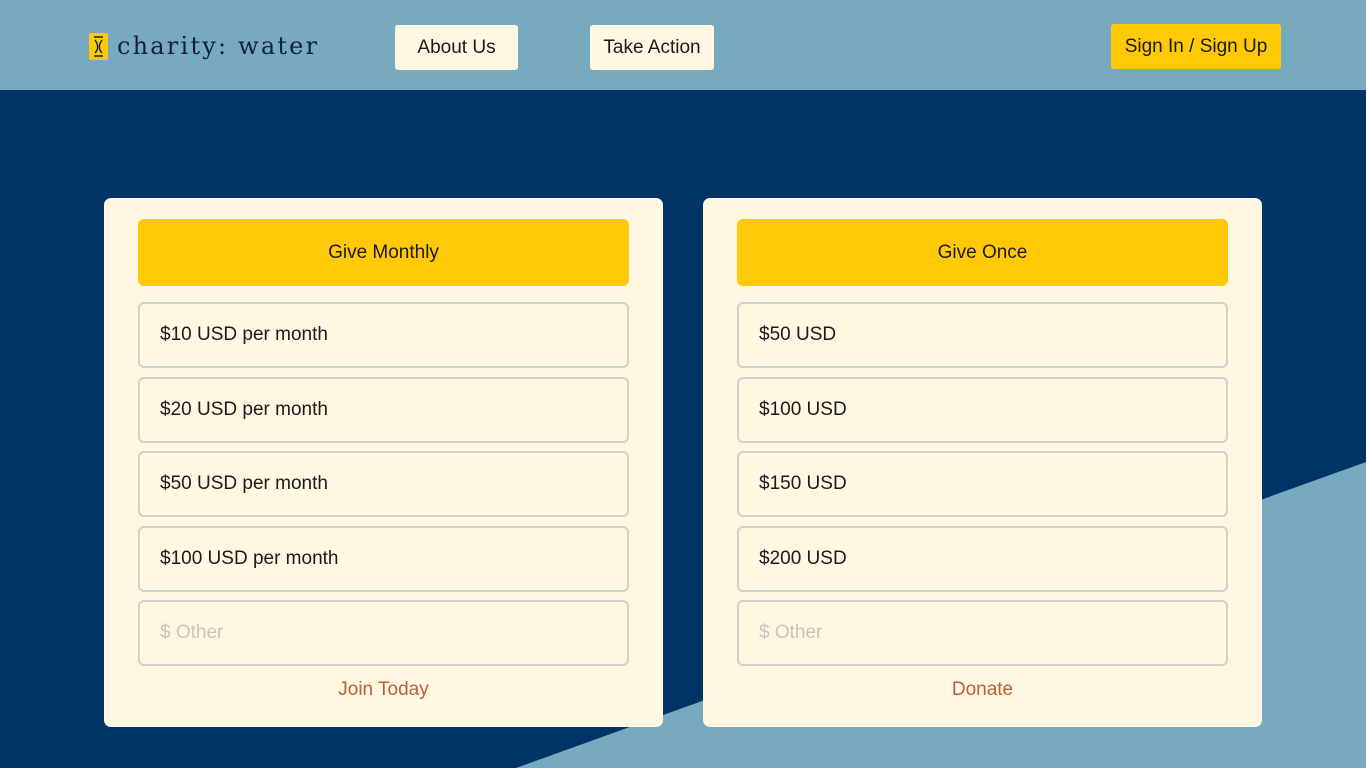 This screenshot has height=768, width=1366. I want to click on give-once-tab: Give Once, so click(982, 252).